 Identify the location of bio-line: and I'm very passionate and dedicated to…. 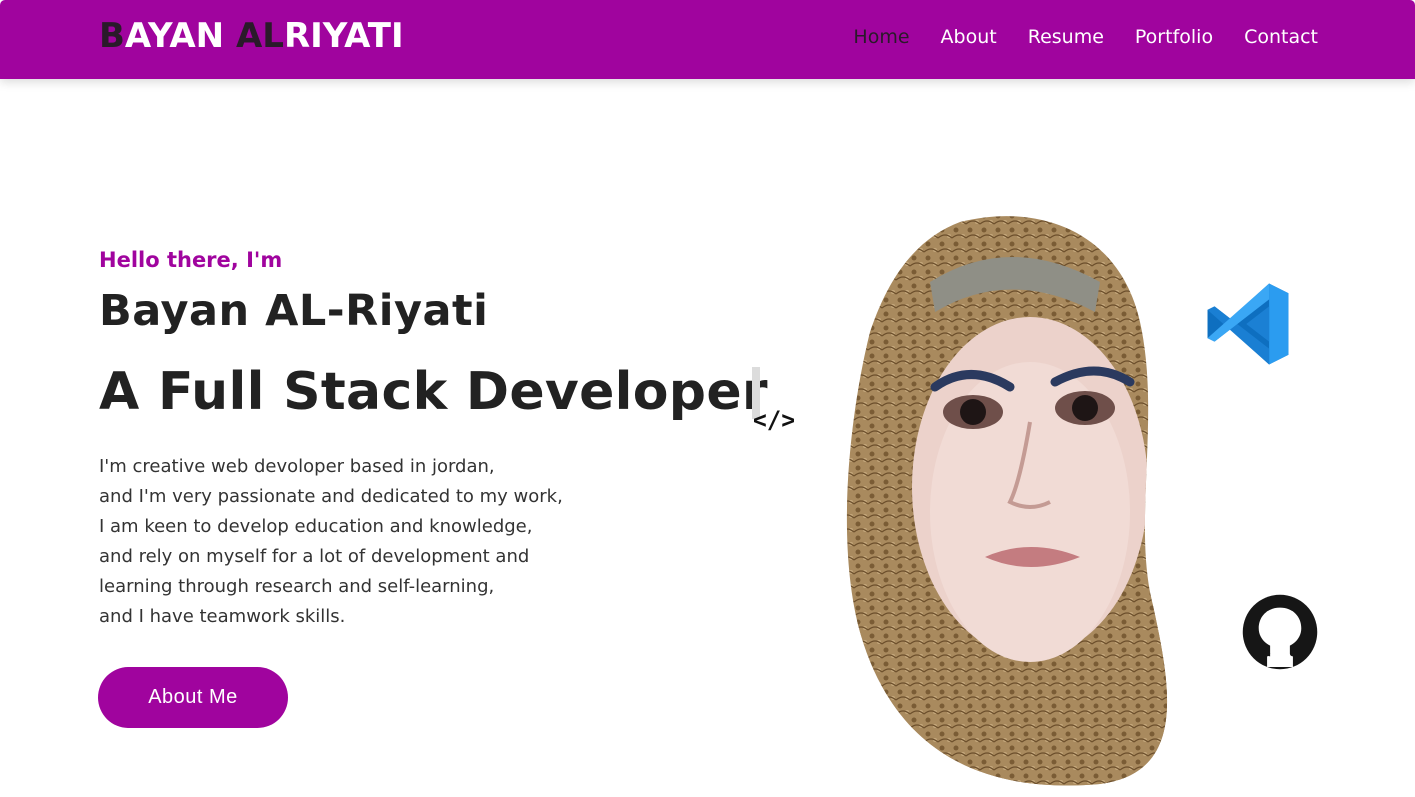
(331, 496).